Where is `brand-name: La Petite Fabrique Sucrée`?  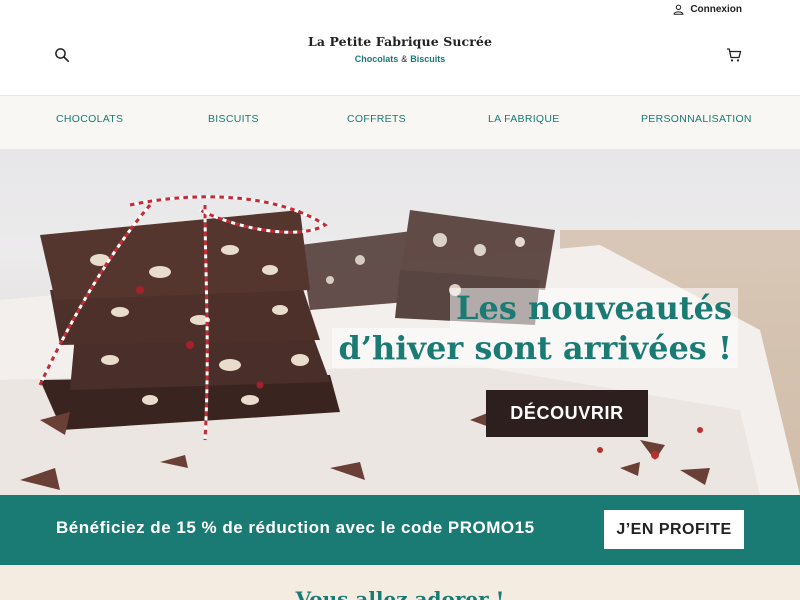
brand-name: La Petite Fabrique Sucrée is located at coordinates (400, 41).